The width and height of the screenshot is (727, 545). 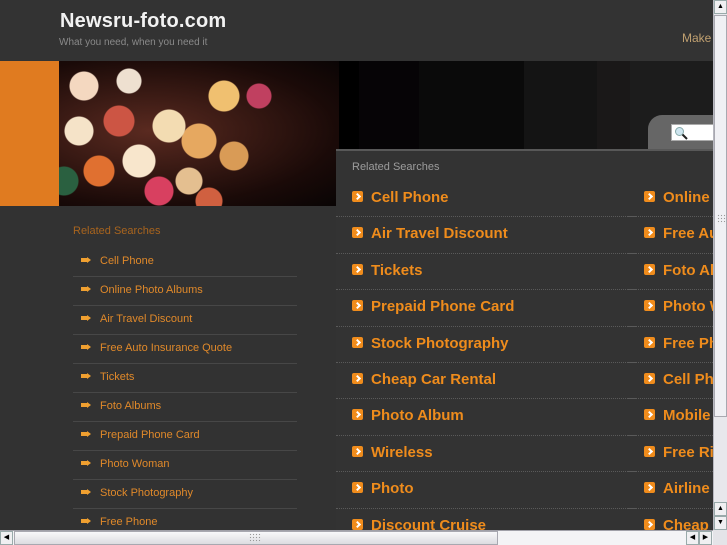 I want to click on horizontal-scrollbar: ◀ ◀ ▶, so click(x=356, y=537).